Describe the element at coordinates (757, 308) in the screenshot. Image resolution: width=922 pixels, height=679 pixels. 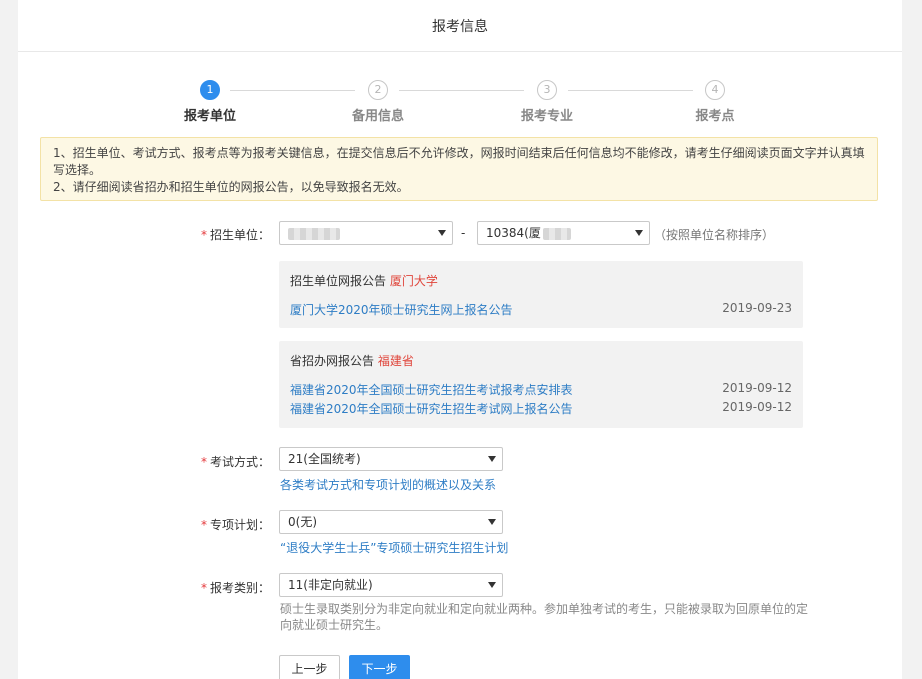
I see `notice-date: 2019-09-23` at that location.